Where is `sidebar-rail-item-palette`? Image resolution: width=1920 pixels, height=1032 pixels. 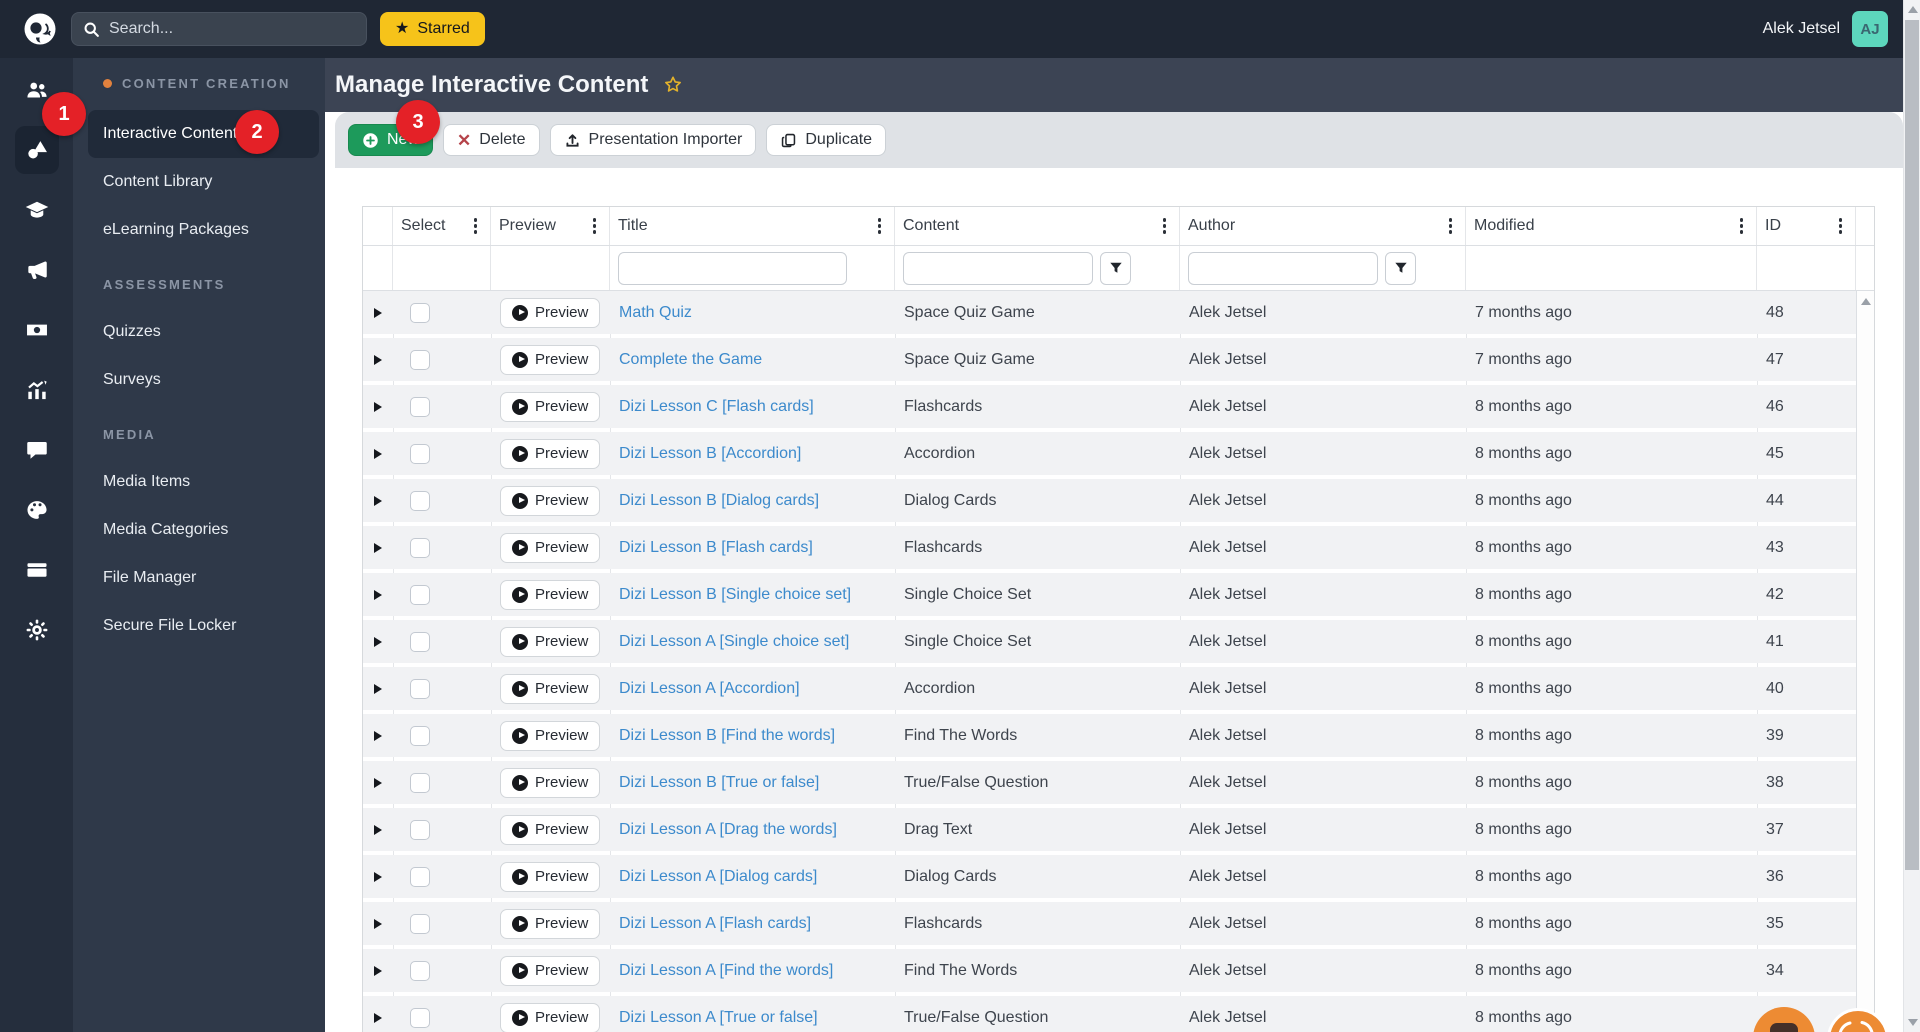 sidebar-rail-item-palette is located at coordinates (36, 510).